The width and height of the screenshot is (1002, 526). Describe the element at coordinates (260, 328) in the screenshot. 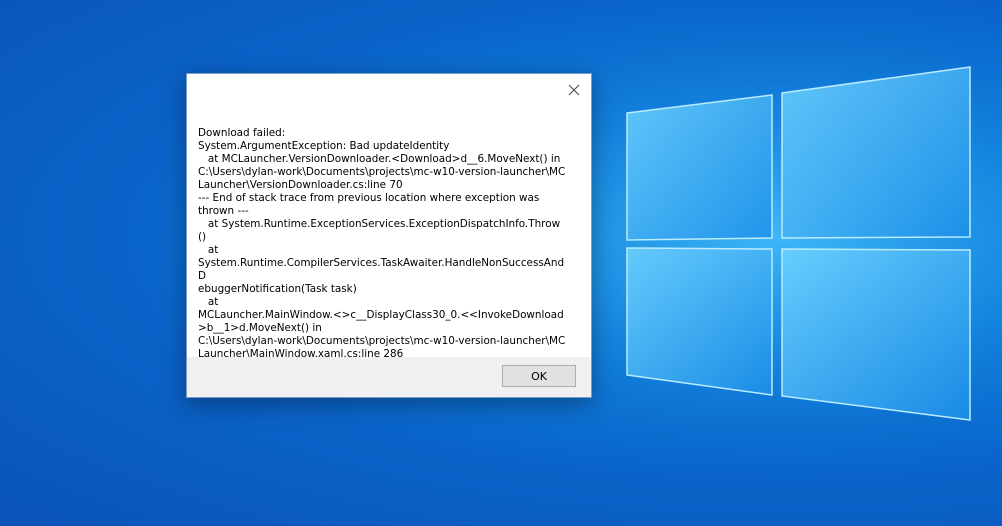

I see `message-line: >b__1>d.MoveNext() in` at that location.